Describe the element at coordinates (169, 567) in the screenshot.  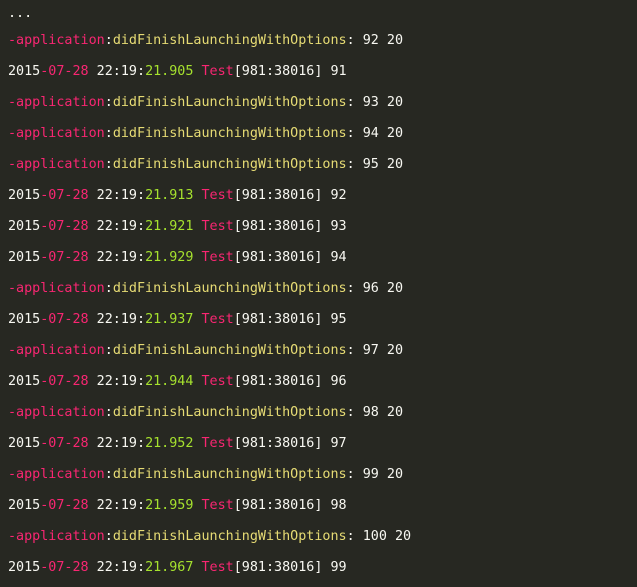
I see `log-seconds: 21.967` at that location.